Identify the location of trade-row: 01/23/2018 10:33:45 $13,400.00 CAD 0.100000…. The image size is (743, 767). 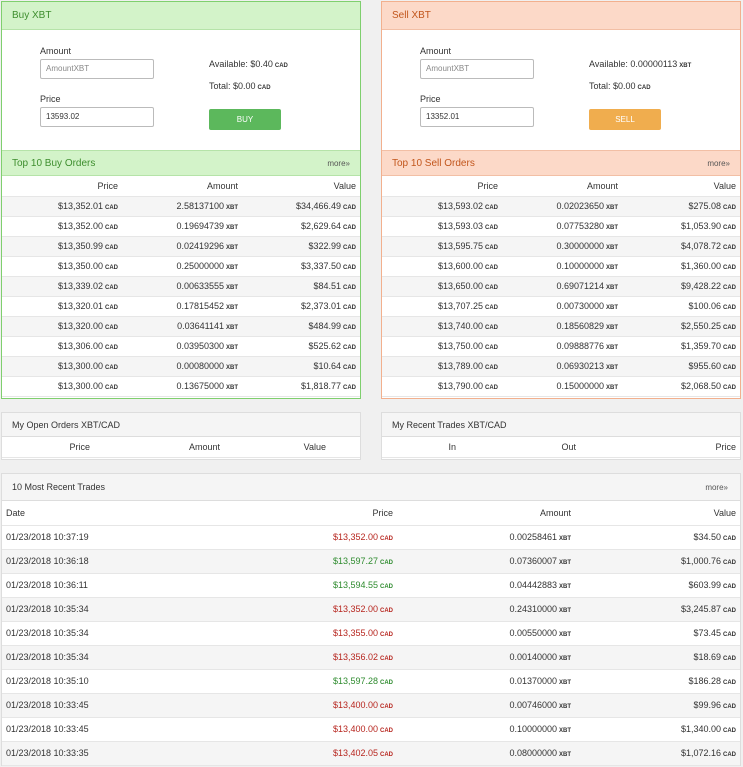
(371, 729).